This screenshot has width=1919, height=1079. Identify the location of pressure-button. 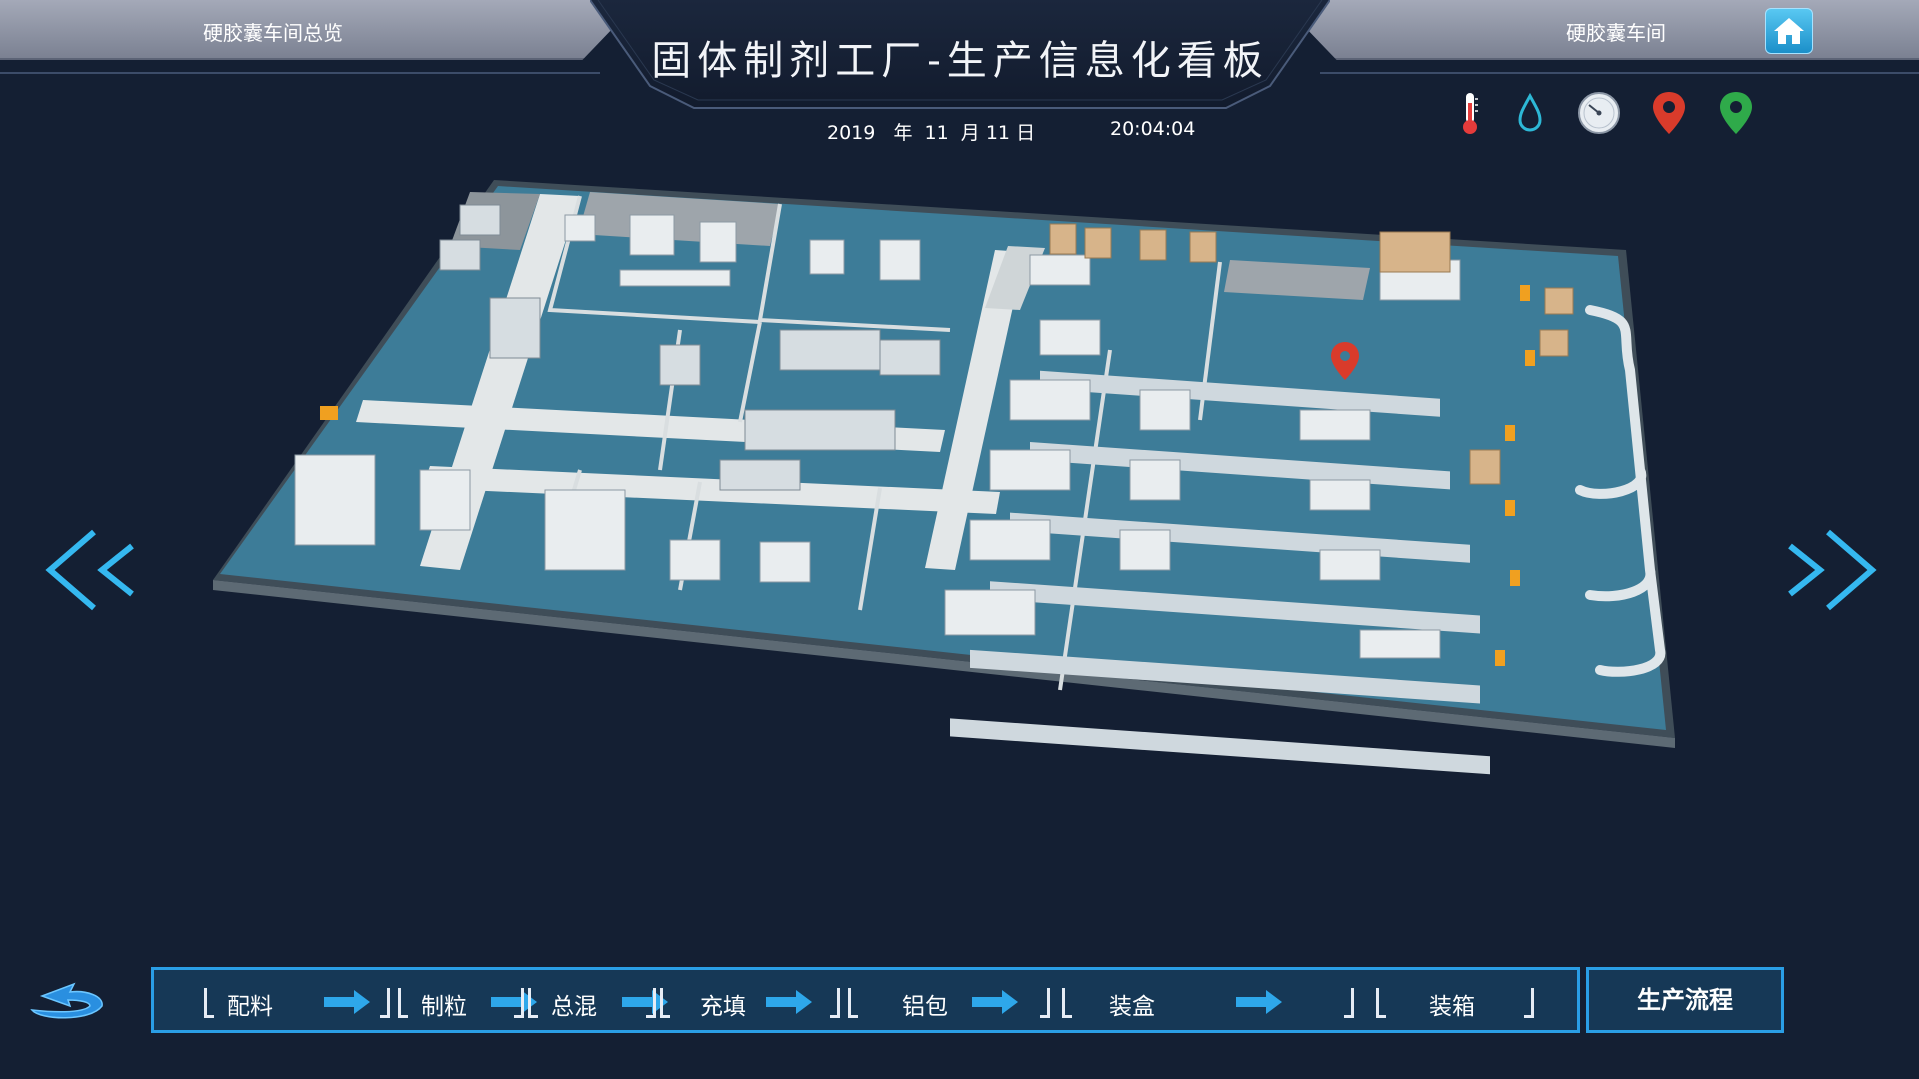
(1599, 113).